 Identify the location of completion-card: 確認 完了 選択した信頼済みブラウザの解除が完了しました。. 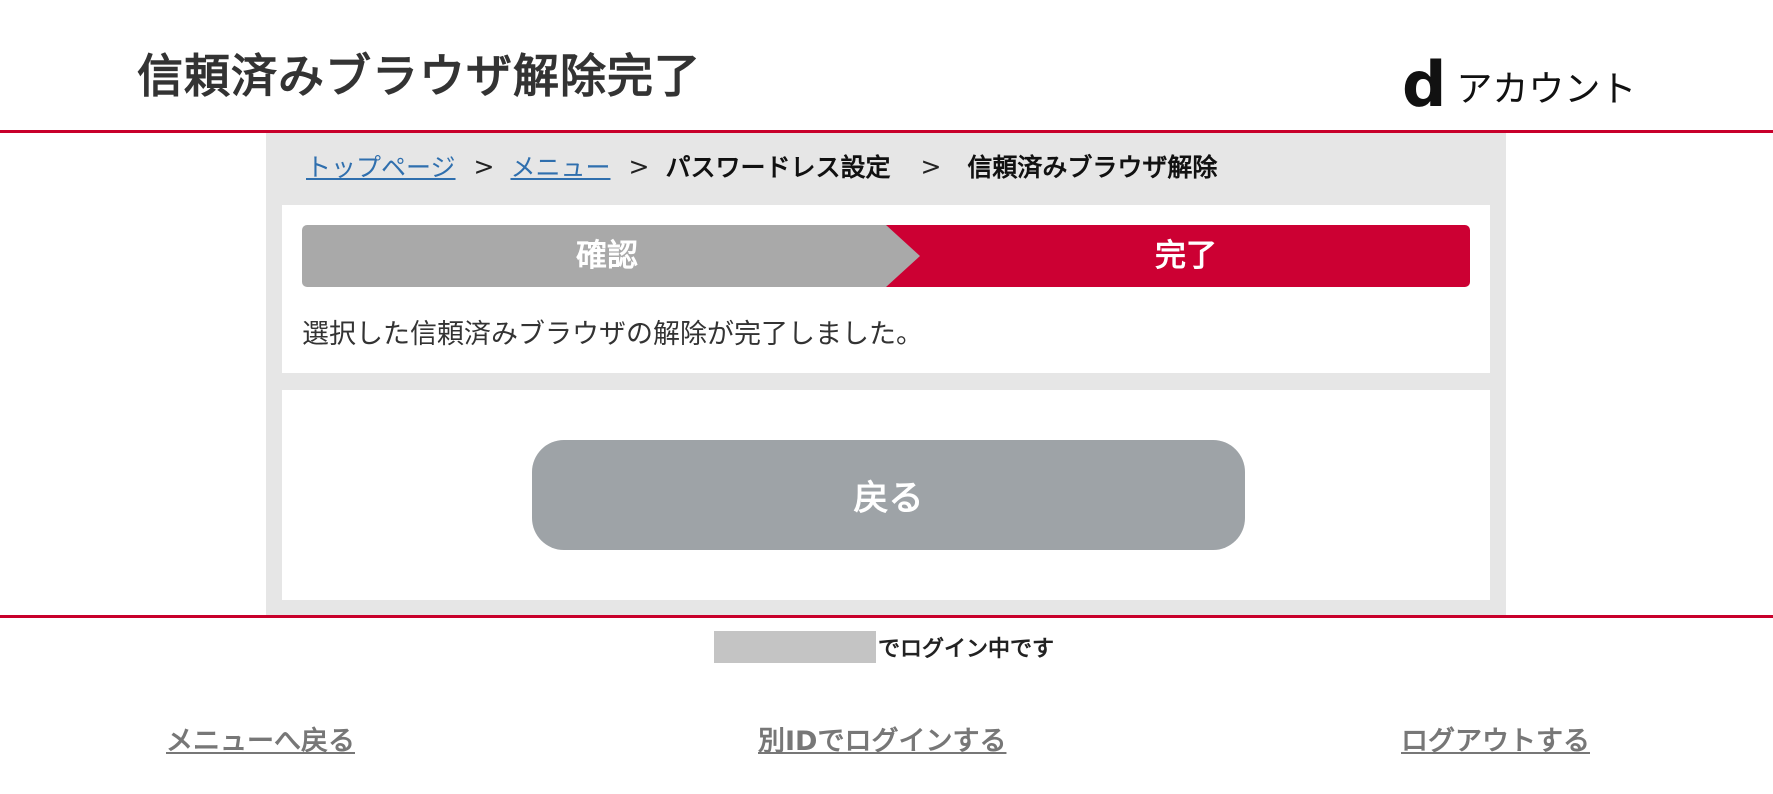
(886, 289).